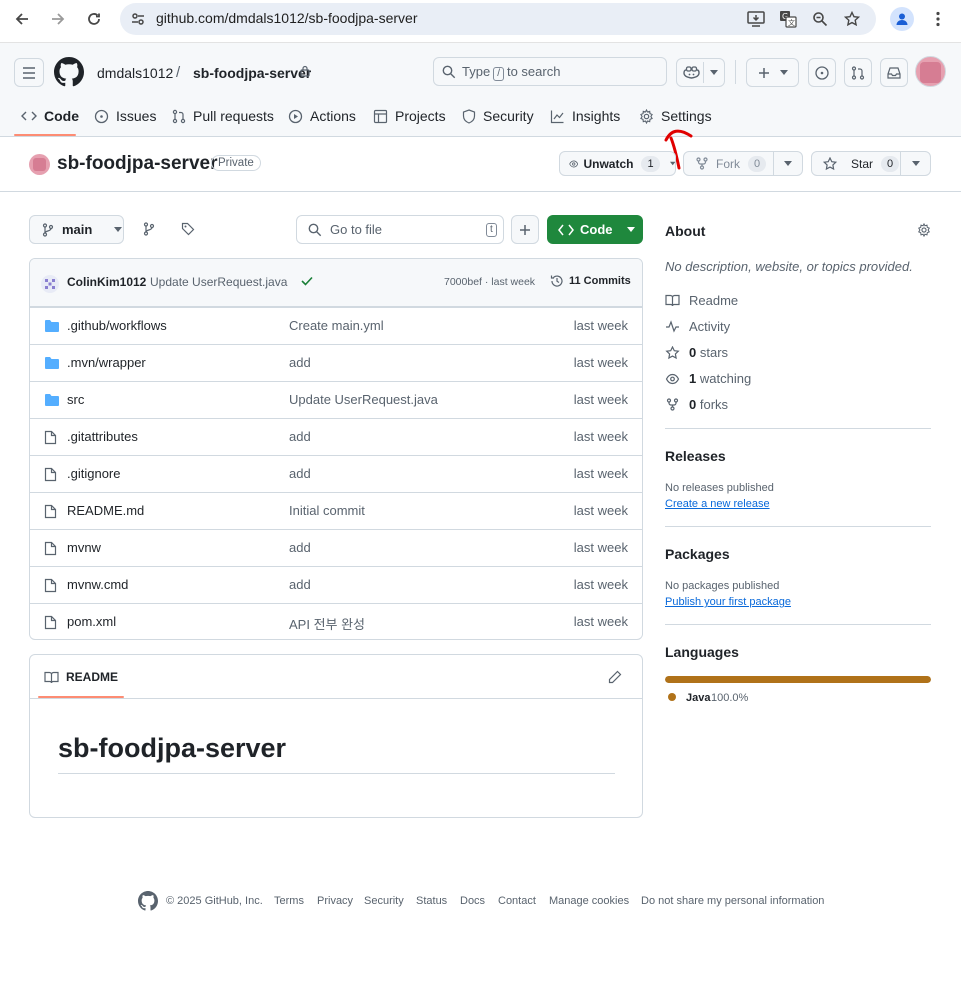 The width and height of the screenshot is (961, 994). Describe the element at coordinates (701, 300) in the screenshot. I see `readme-link: Readme` at that location.